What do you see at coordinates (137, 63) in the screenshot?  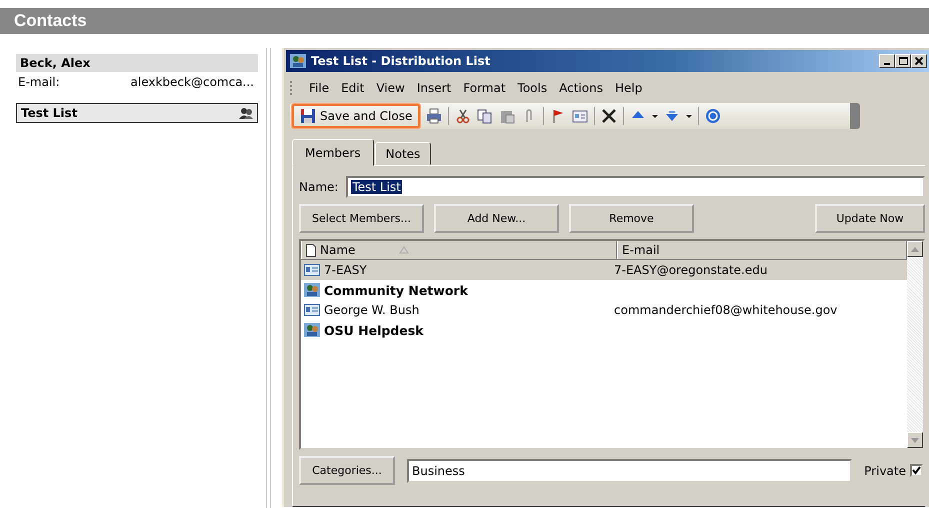 I see `contact-name: Beck, Alex` at bounding box center [137, 63].